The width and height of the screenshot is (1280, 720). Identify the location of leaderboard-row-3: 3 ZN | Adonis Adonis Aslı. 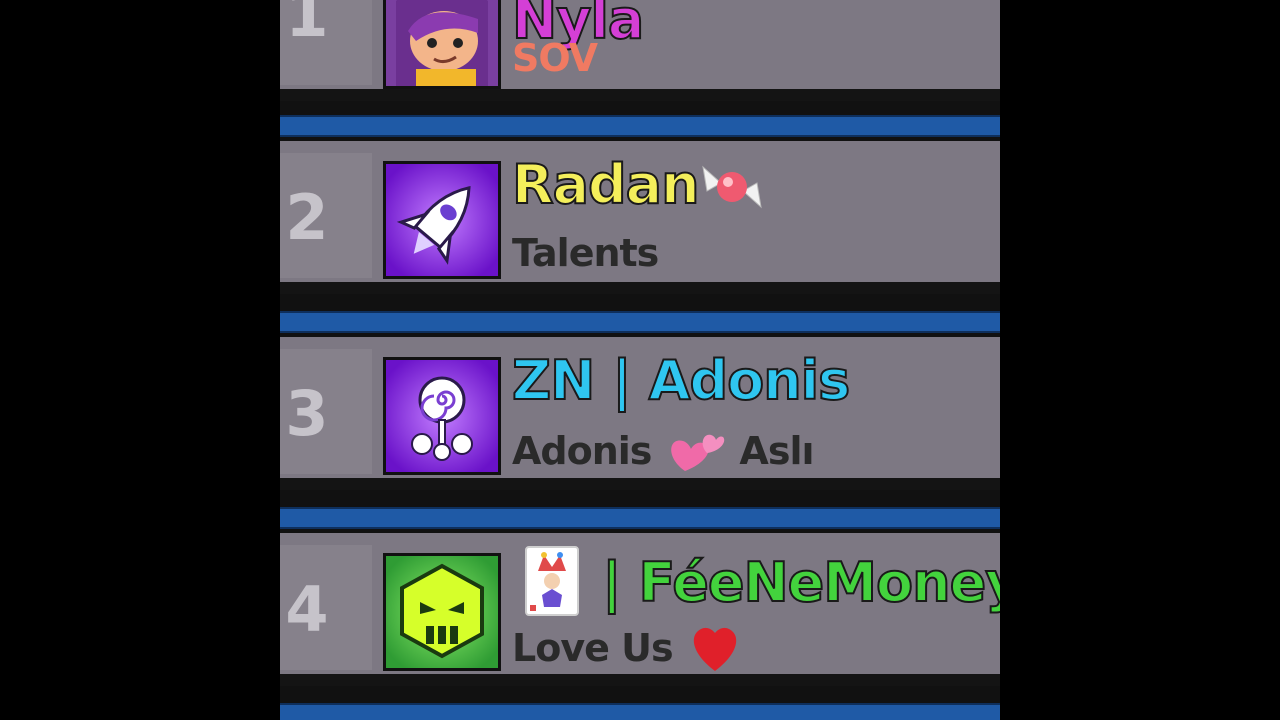
(640, 413).